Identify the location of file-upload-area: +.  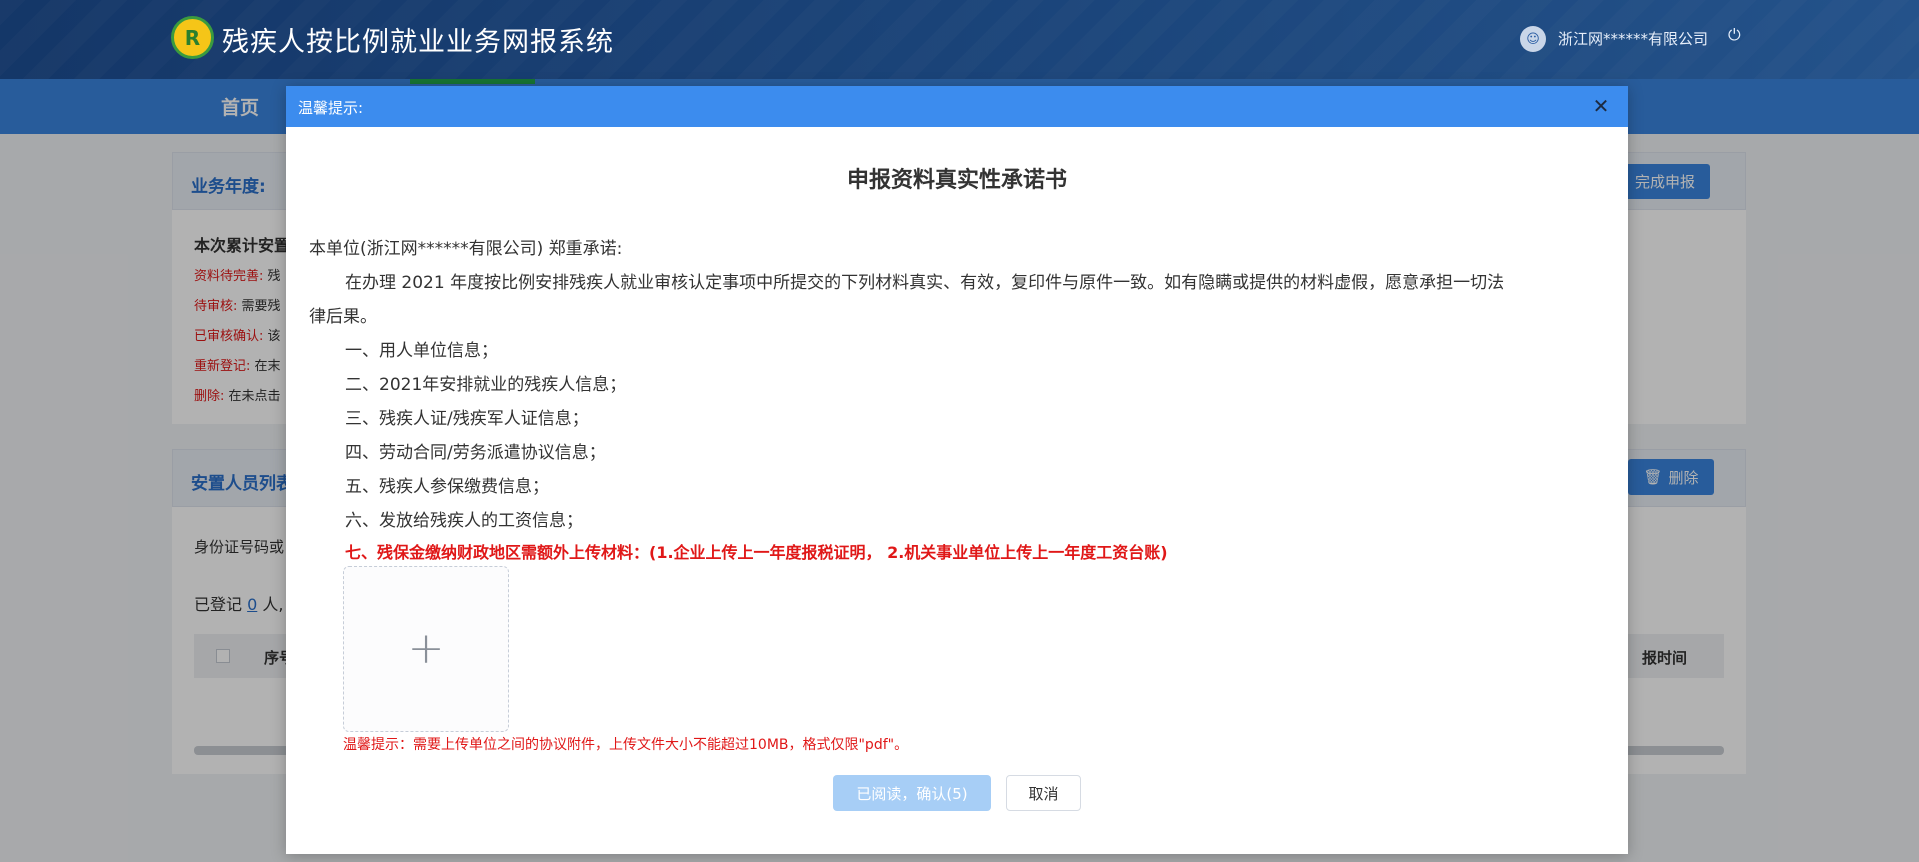
(426, 649).